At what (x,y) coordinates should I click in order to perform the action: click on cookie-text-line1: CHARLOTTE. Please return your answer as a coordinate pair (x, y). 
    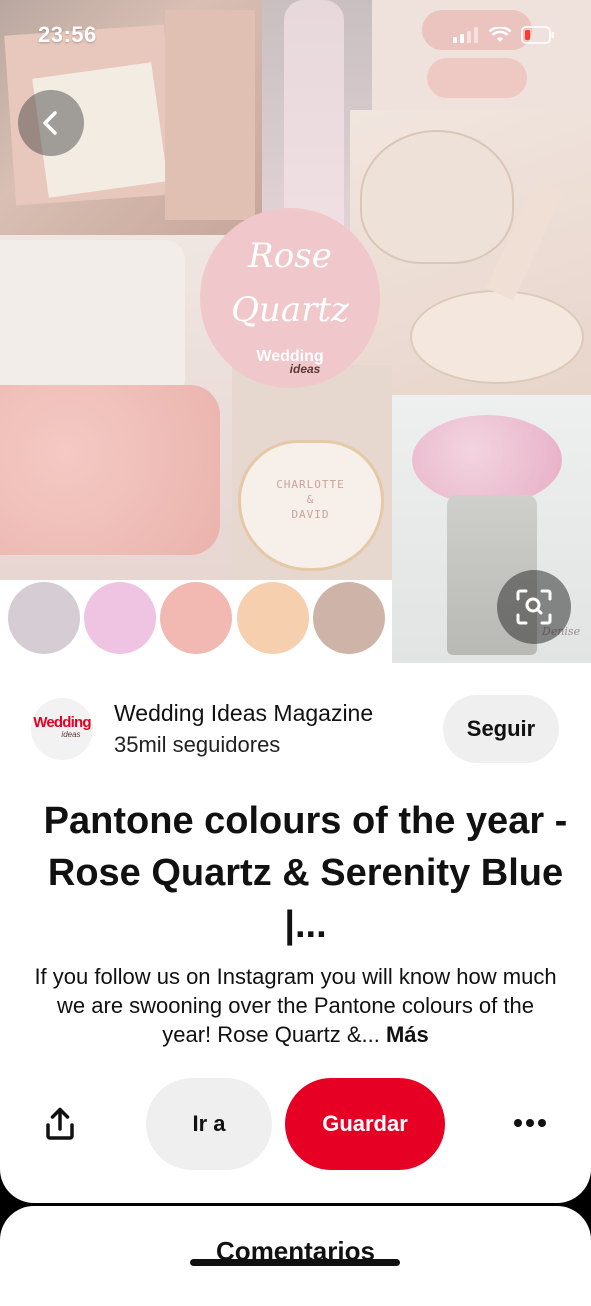
    Looking at the image, I should click on (310, 484).